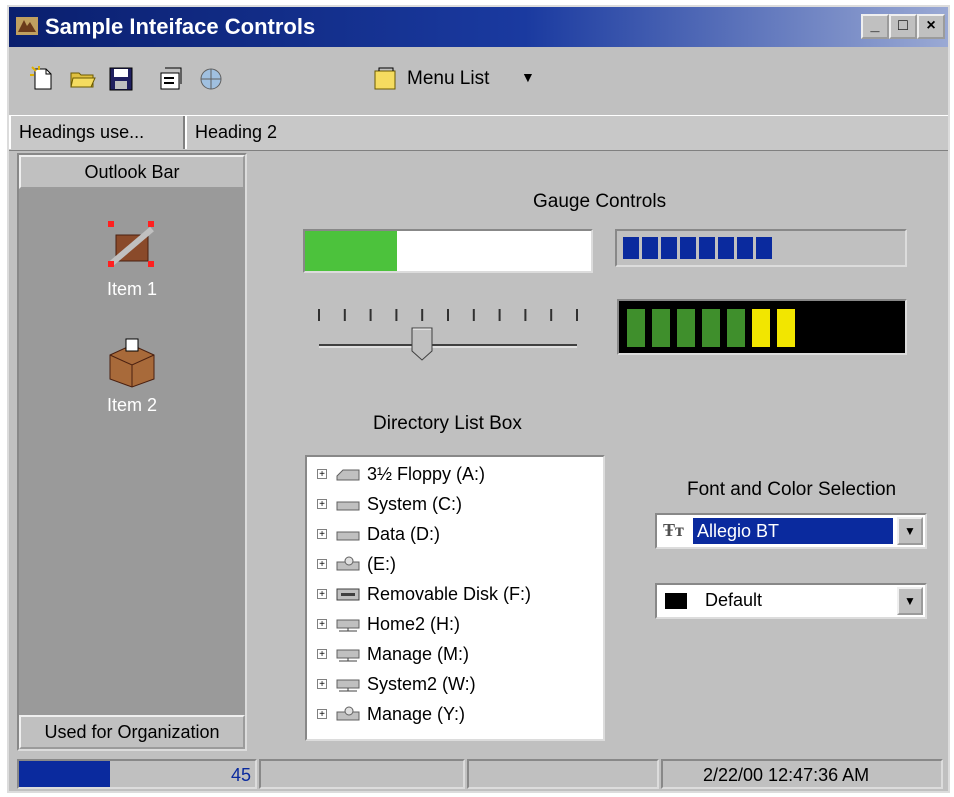 Image resolution: width=954 pixels, height=797 pixels. Describe the element at coordinates (132, 172) in the screenshot. I see `outlook-bar-header: Outlook Bar` at that location.